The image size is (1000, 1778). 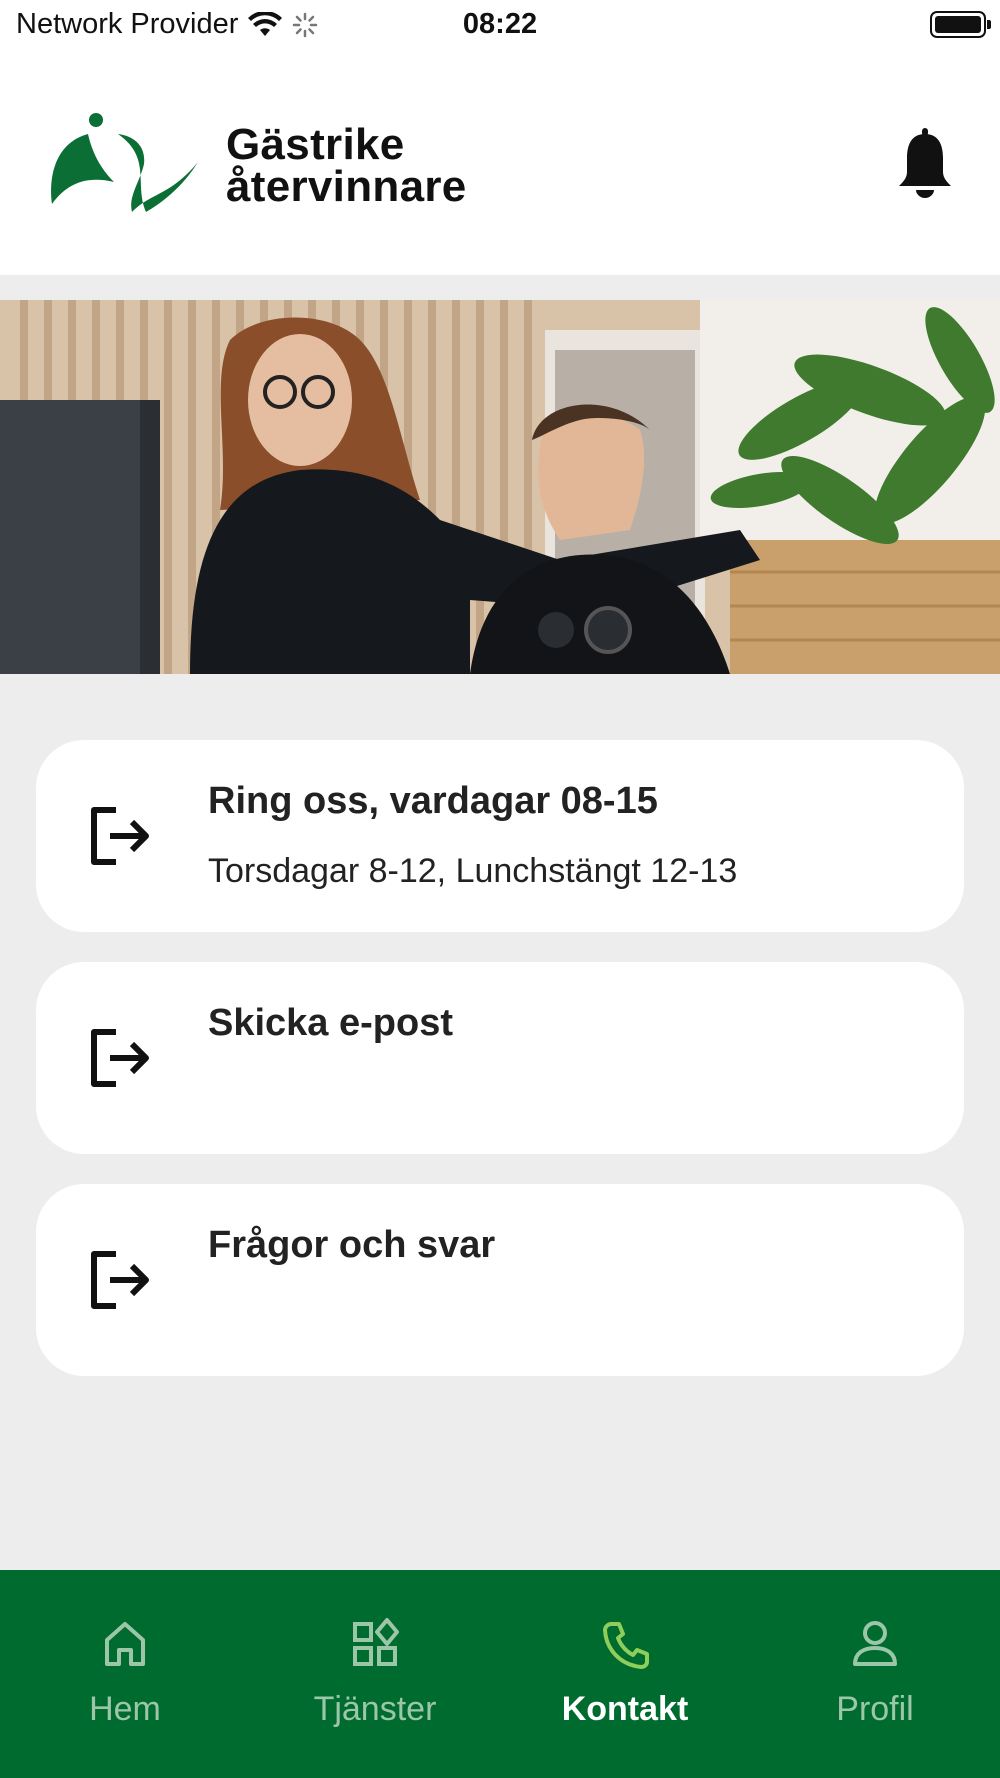 What do you see at coordinates (960, 24) in the screenshot?
I see `battery-icon` at bounding box center [960, 24].